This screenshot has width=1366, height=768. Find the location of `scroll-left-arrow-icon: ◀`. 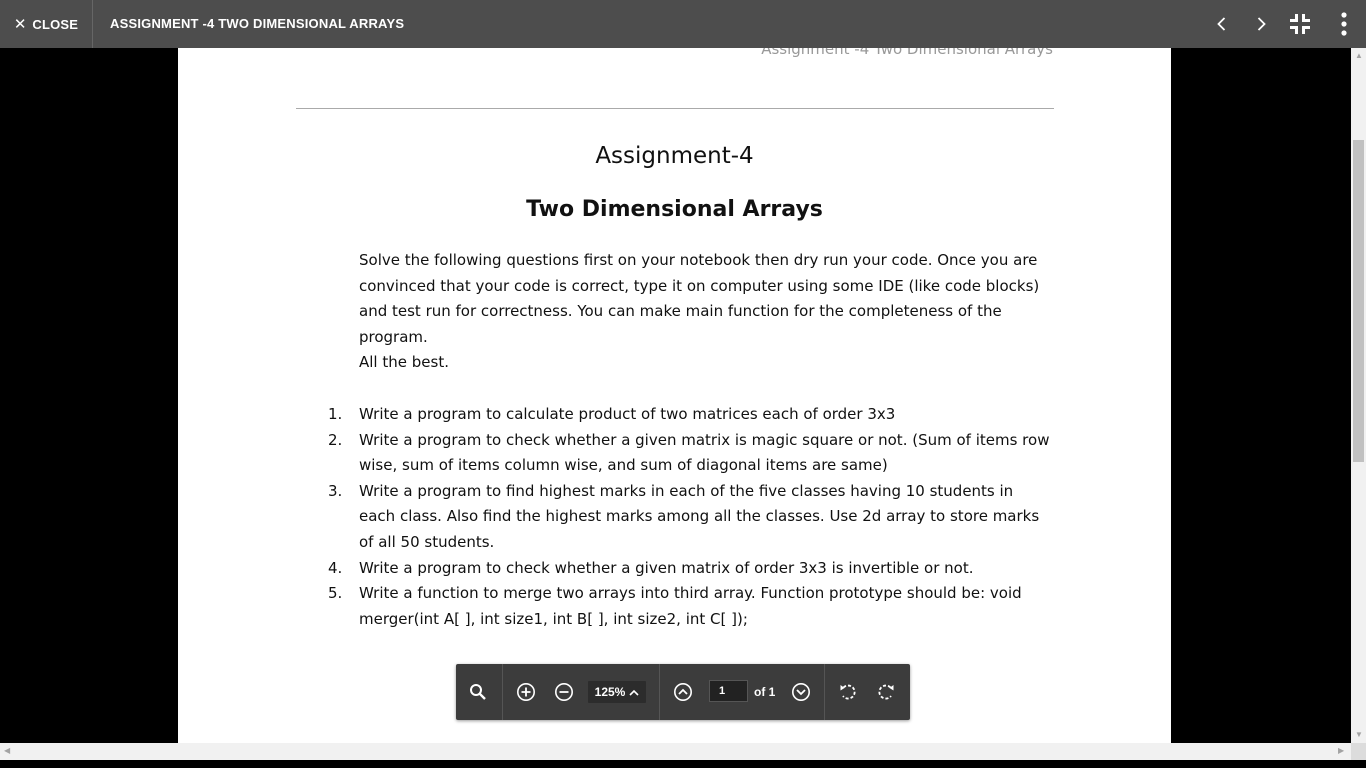

scroll-left-arrow-icon: ◀ is located at coordinates (7, 751).